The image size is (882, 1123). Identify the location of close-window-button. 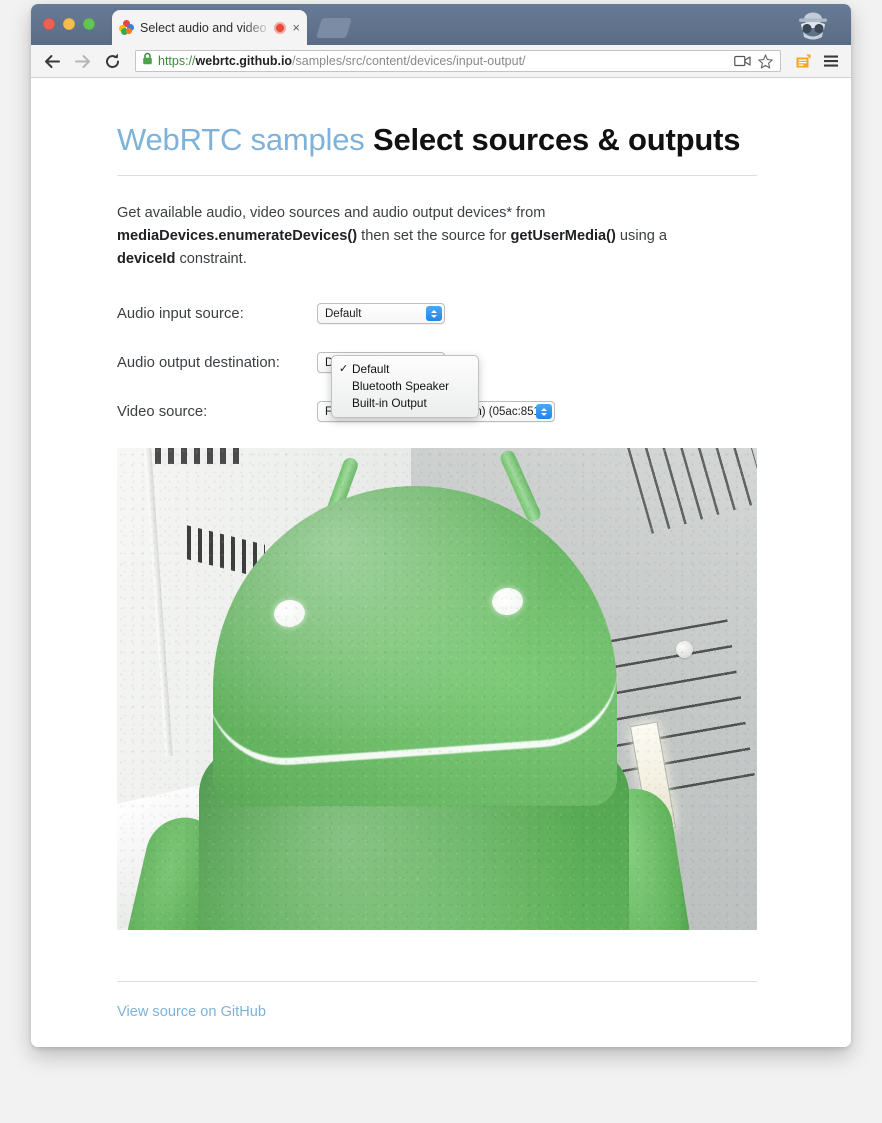
(49, 24).